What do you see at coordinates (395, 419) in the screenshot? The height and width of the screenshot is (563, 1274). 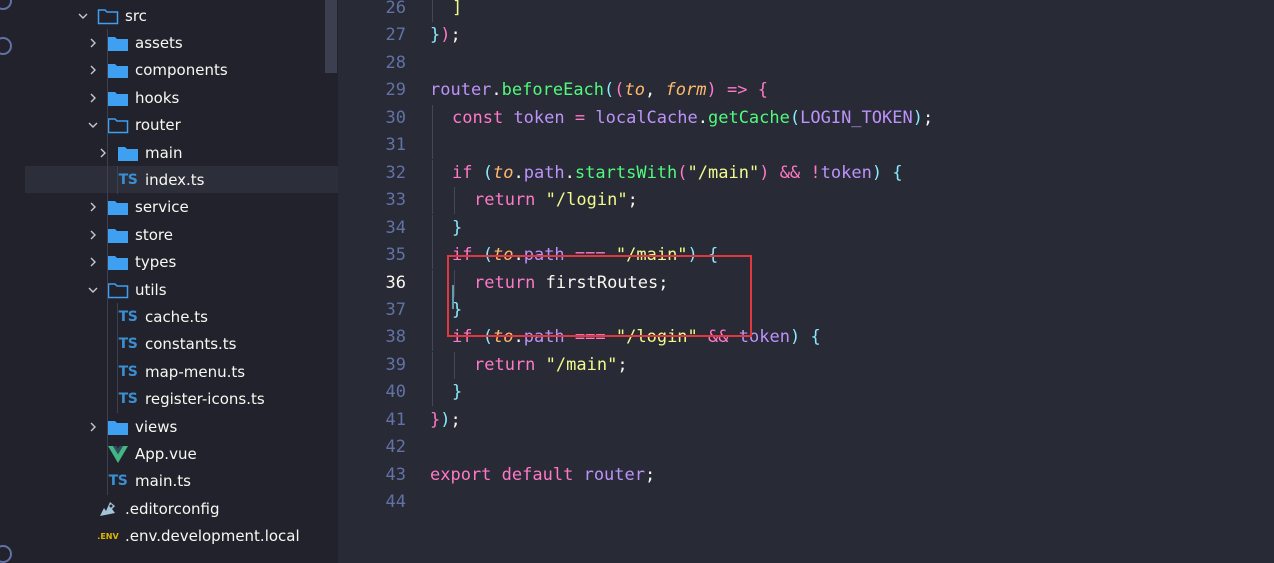 I see `line-number: 41` at bounding box center [395, 419].